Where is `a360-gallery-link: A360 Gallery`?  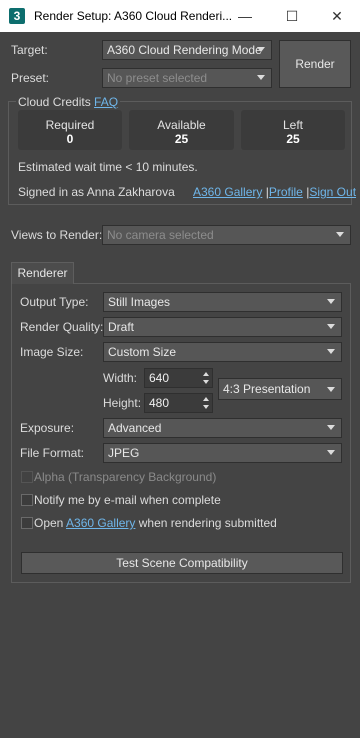
a360-gallery-link: A360 Gallery is located at coordinates (227, 192).